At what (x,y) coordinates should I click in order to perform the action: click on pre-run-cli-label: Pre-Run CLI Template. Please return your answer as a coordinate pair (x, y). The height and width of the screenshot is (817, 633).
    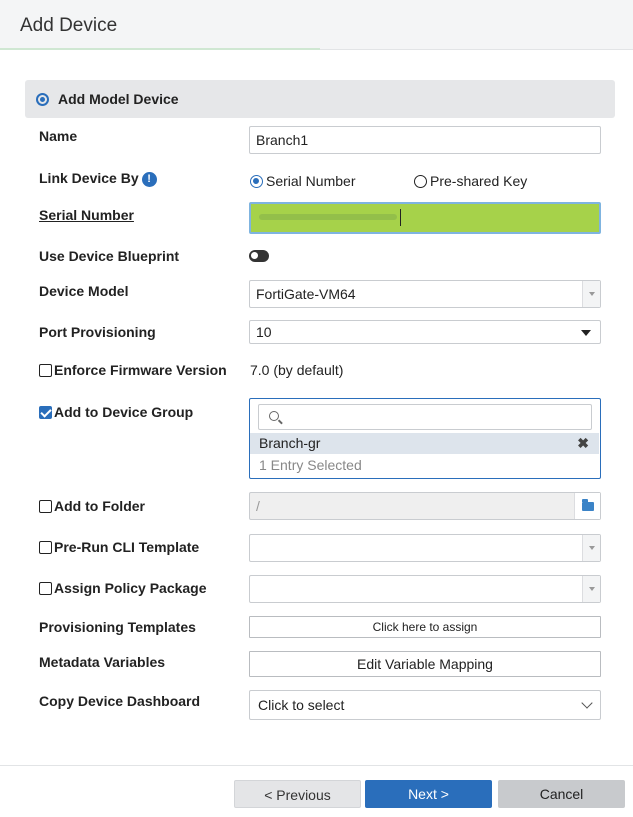
    Looking at the image, I should click on (127, 547).